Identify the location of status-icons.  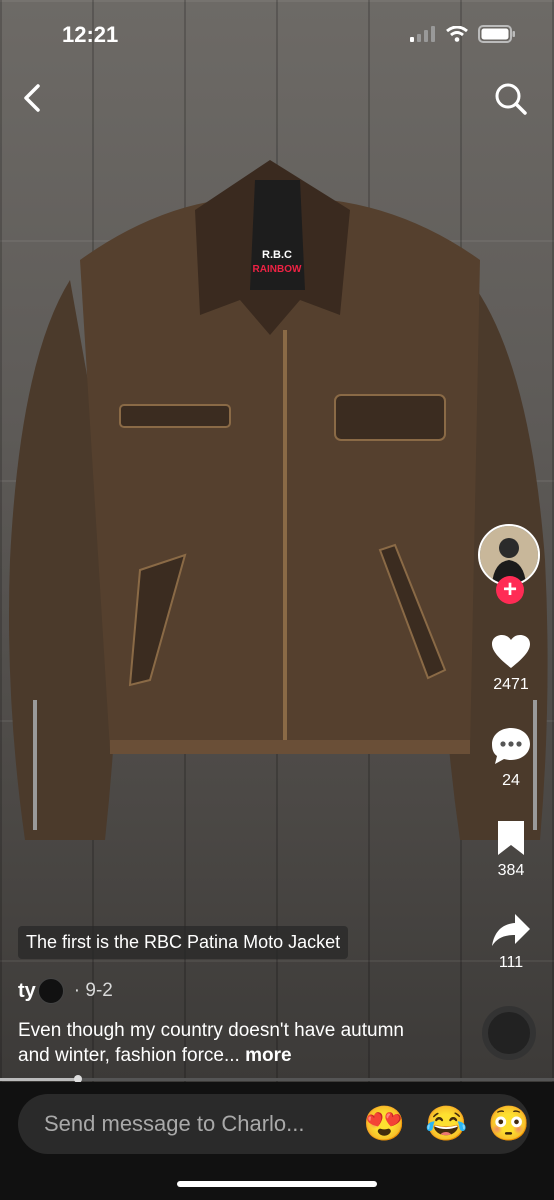
(463, 34).